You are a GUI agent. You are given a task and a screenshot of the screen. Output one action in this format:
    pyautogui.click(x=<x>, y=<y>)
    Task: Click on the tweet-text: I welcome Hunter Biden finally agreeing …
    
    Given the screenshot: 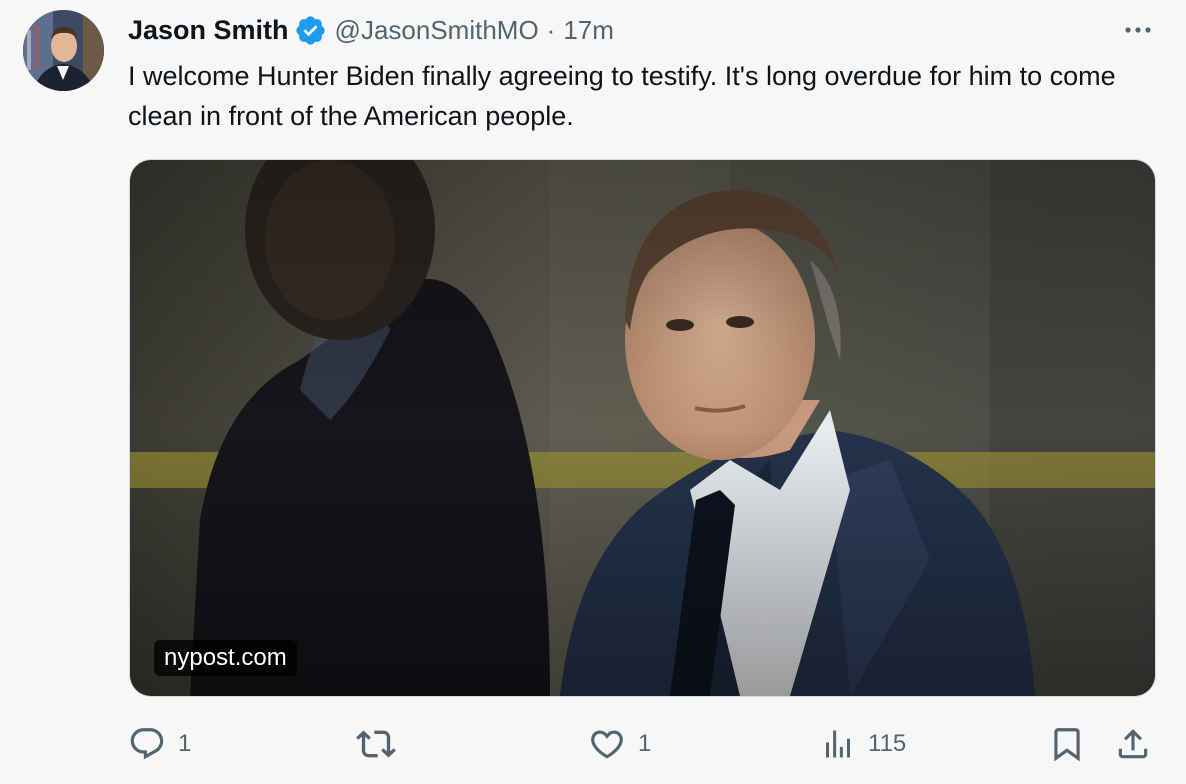 What is the action you would take?
    pyautogui.click(x=622, y=96)
    